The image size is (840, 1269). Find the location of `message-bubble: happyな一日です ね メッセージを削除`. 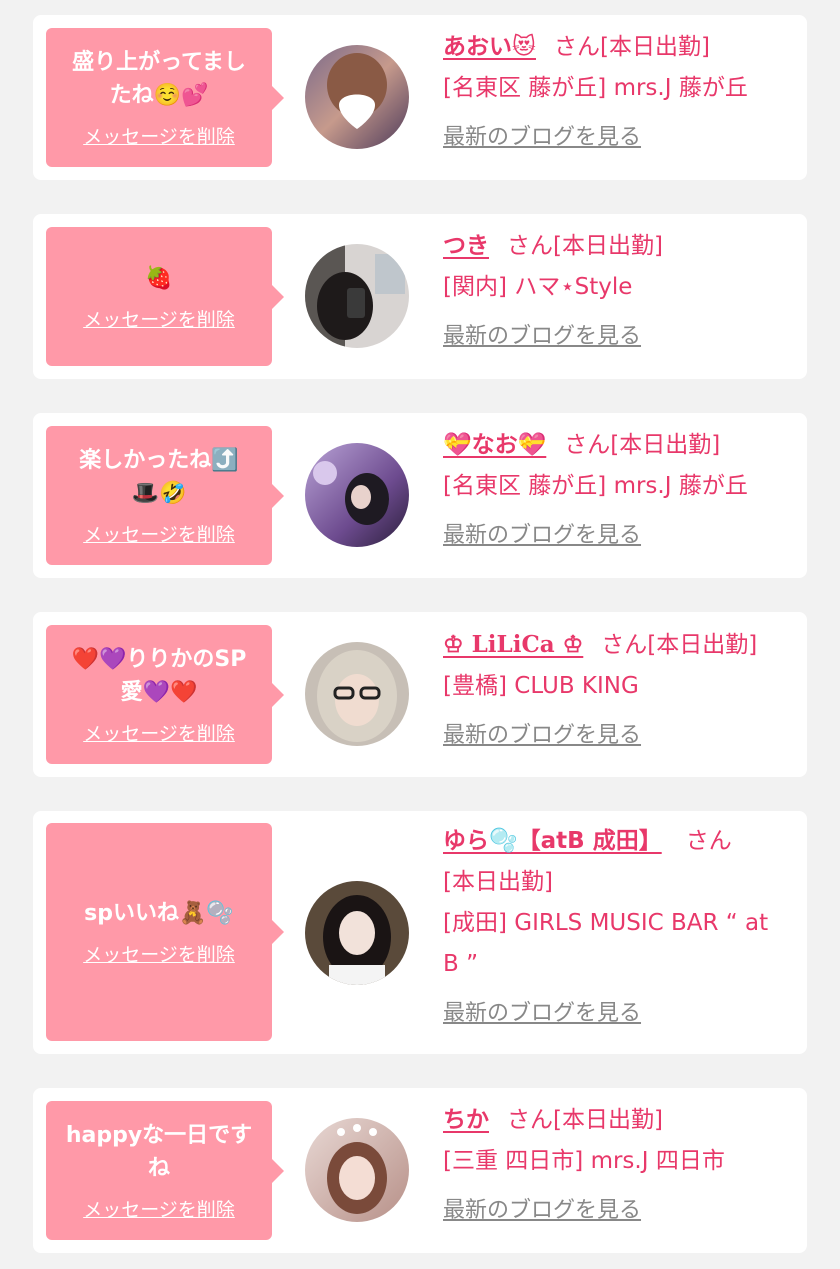

message-bubble: happyな一日です ね メッセージを削除 is located at coordinates (165, 1170).